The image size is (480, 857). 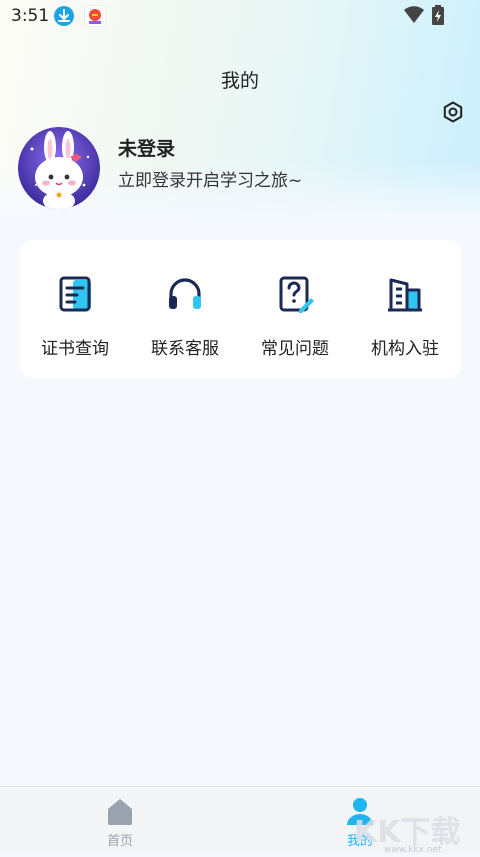 What do you see at coordinates (95, 16) in the screenshot?
I see `app-notification-icon` at bounding box center [95, 16].